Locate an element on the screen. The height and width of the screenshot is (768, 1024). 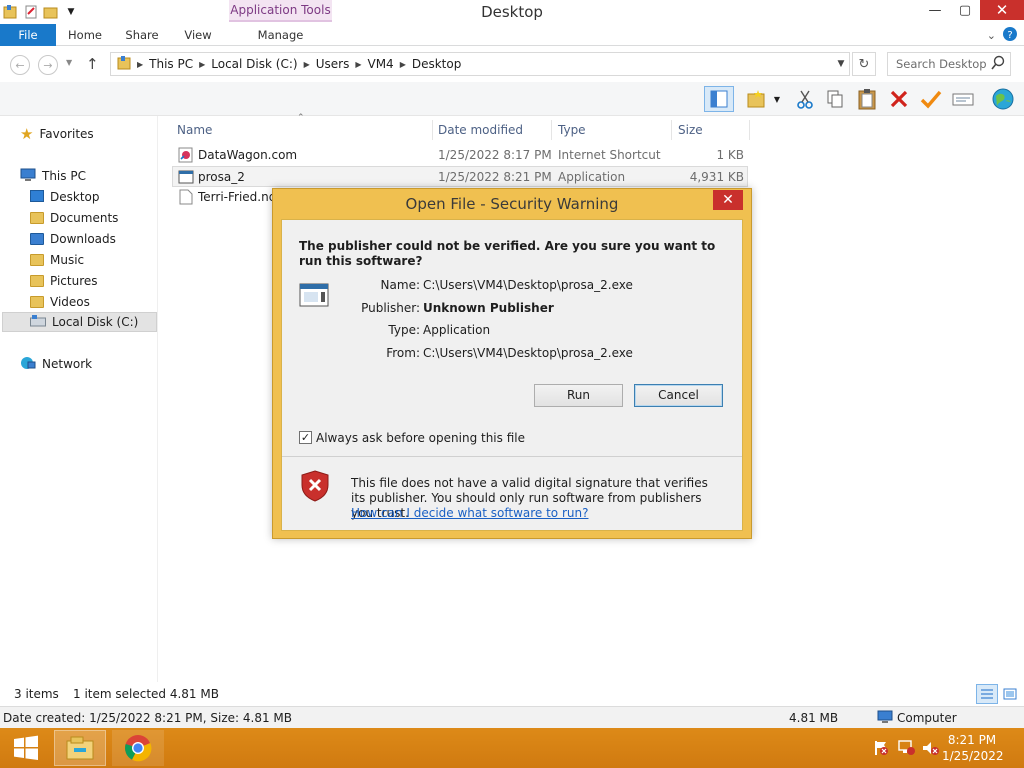
run-button: Run is located at coordinates (578, 395).